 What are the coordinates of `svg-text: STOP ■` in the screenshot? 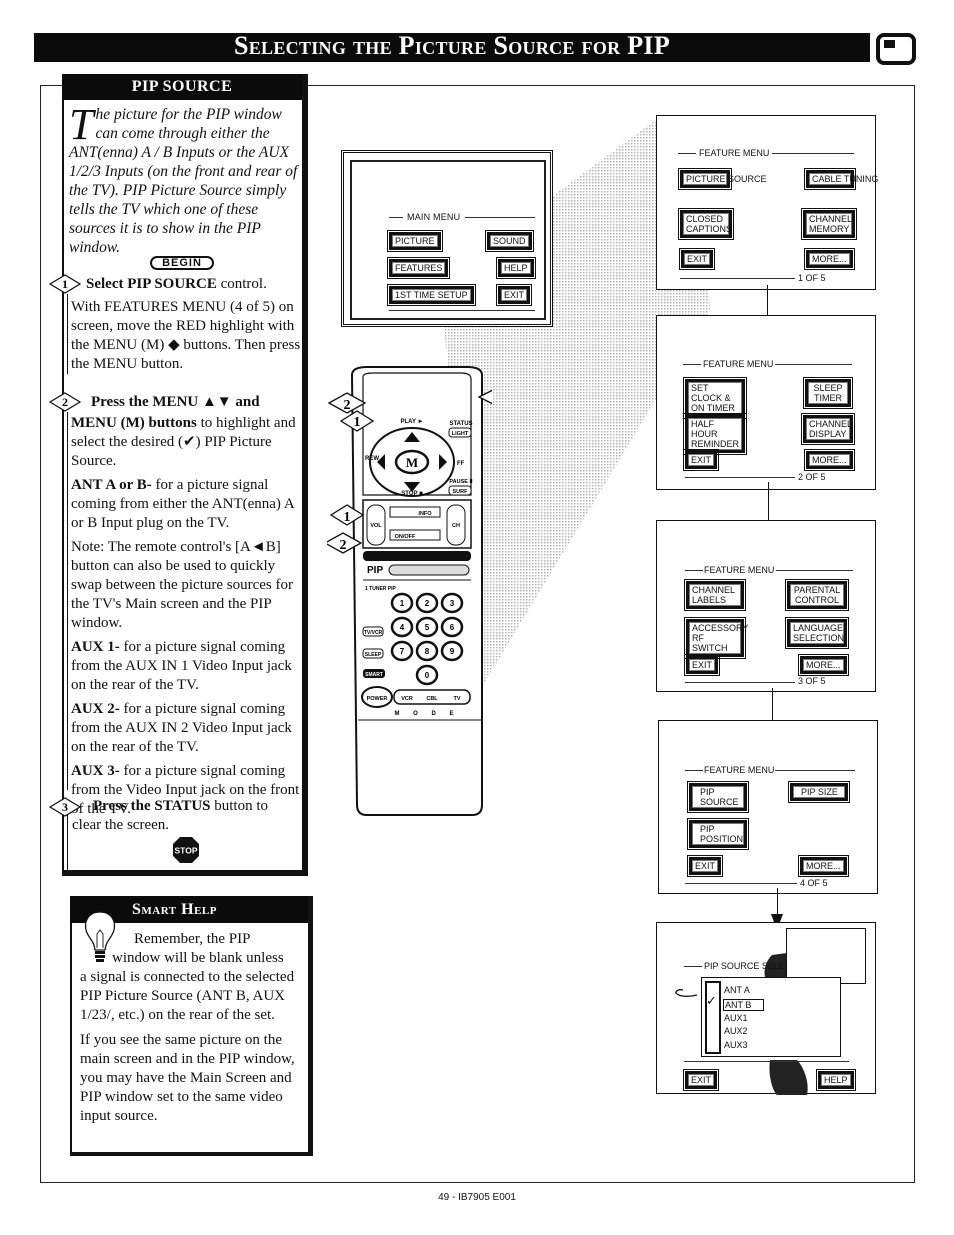 It's located at (412, 494).